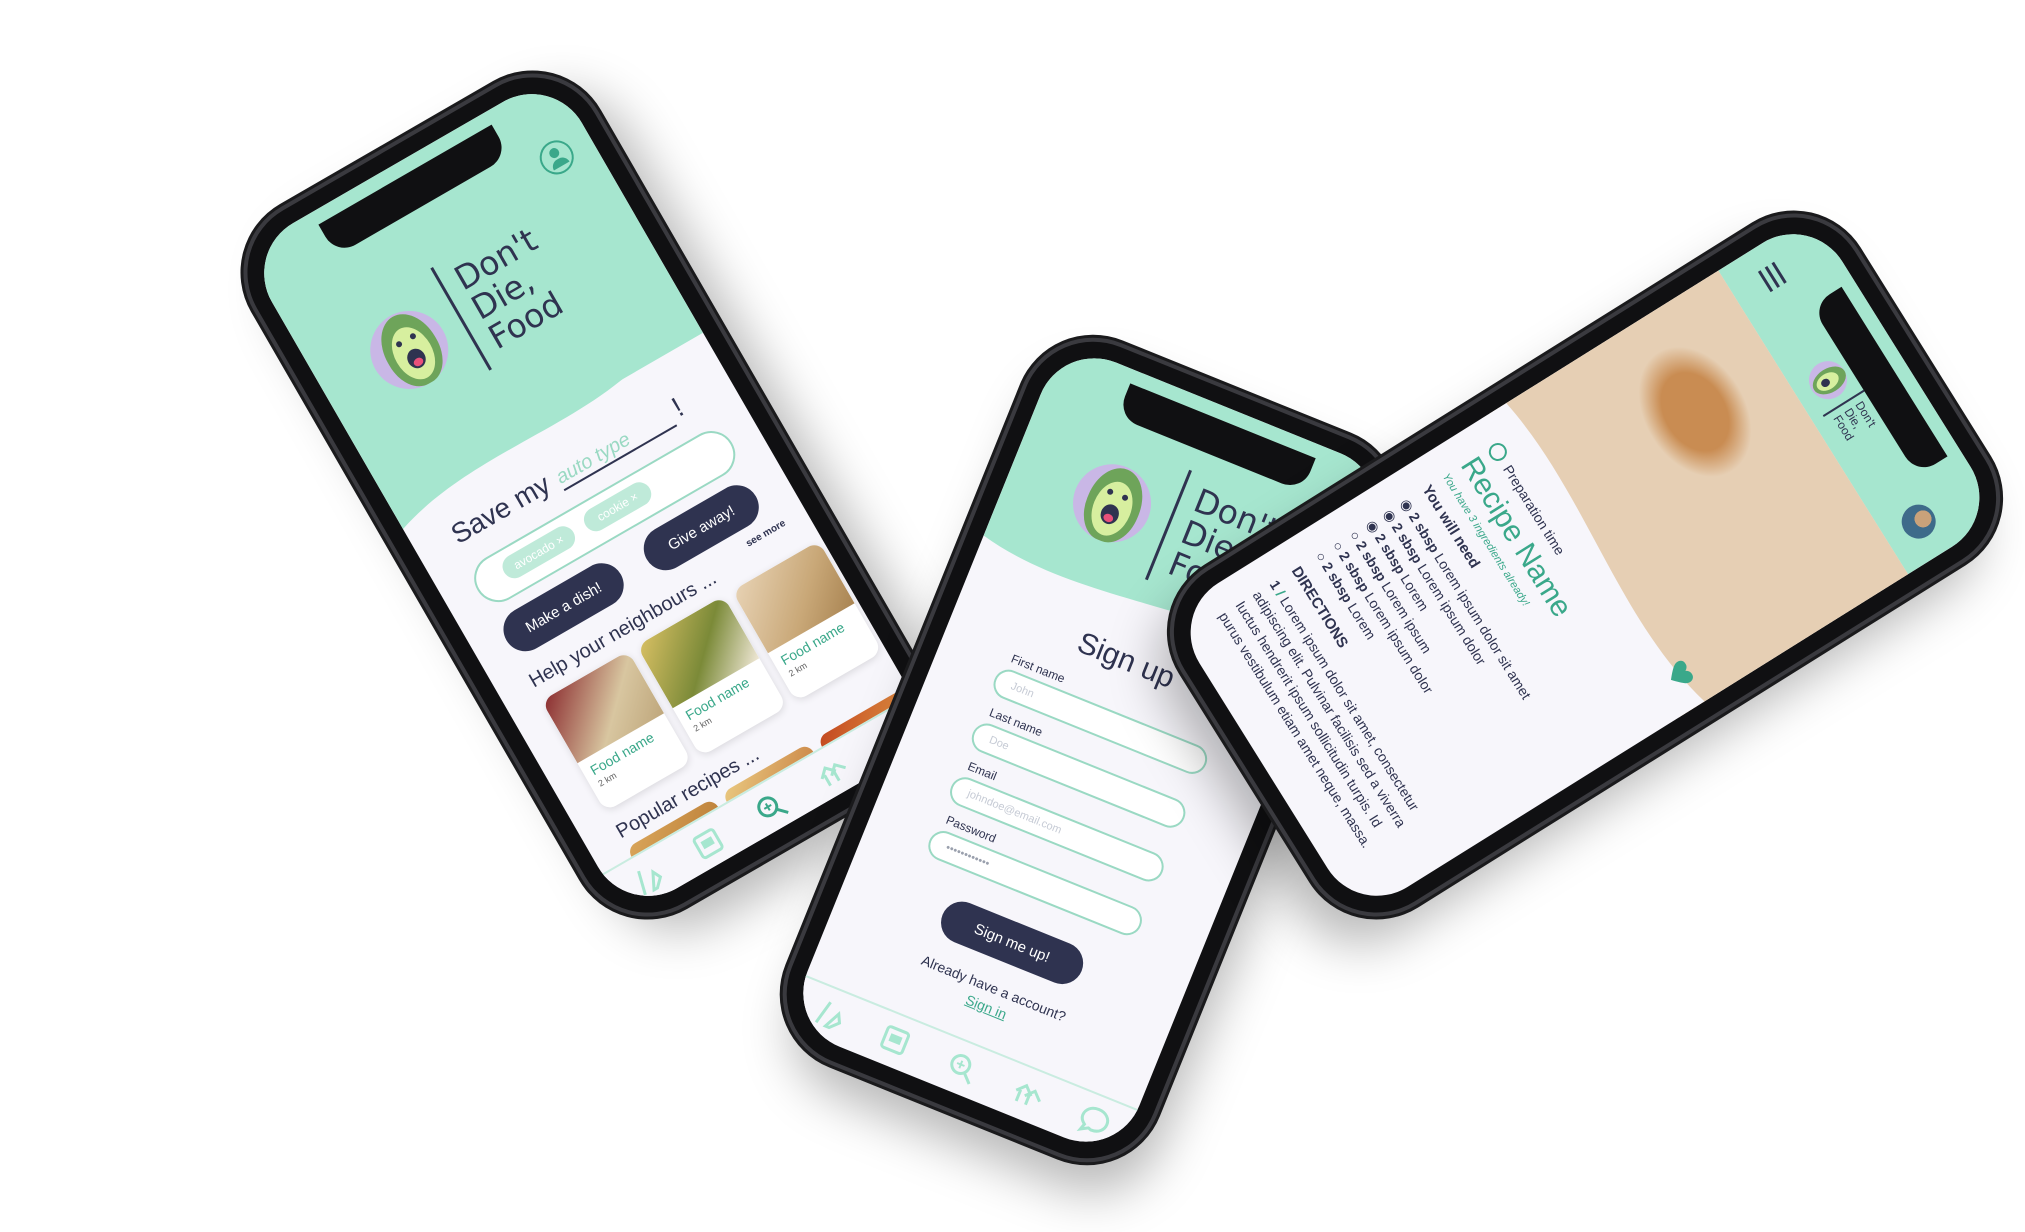 Image resolution: width=2025 pixels, height=1232 pixels. I want to click on chat-icon, so click(1095, 1121).